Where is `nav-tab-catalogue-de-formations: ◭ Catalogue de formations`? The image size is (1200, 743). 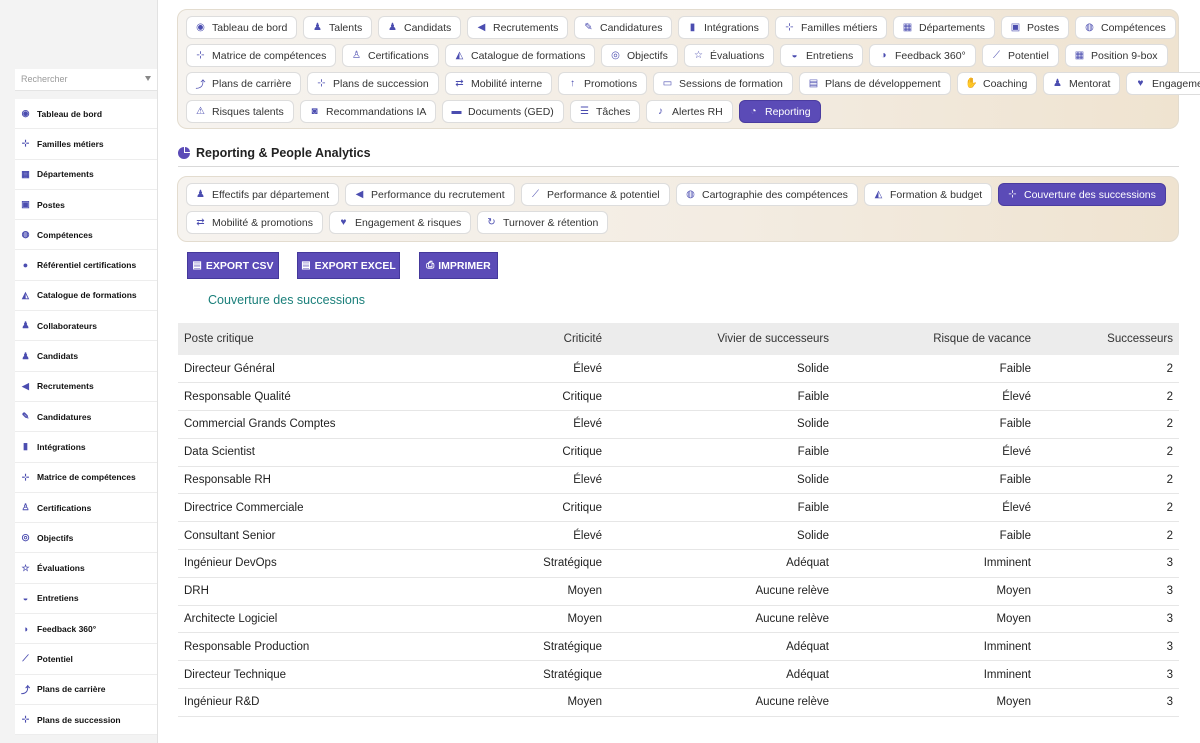 nav-tab-catalogue-de-formations: ◭ Catalogue de formations is located at coordinates (520, 55).